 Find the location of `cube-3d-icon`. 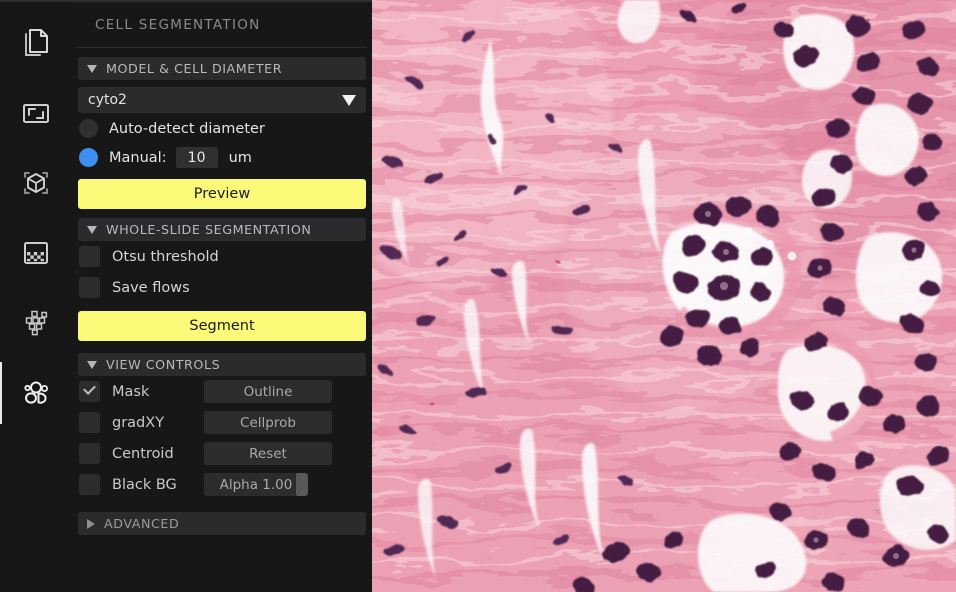

cube-3d-icon is located at coordinates (36, 183).